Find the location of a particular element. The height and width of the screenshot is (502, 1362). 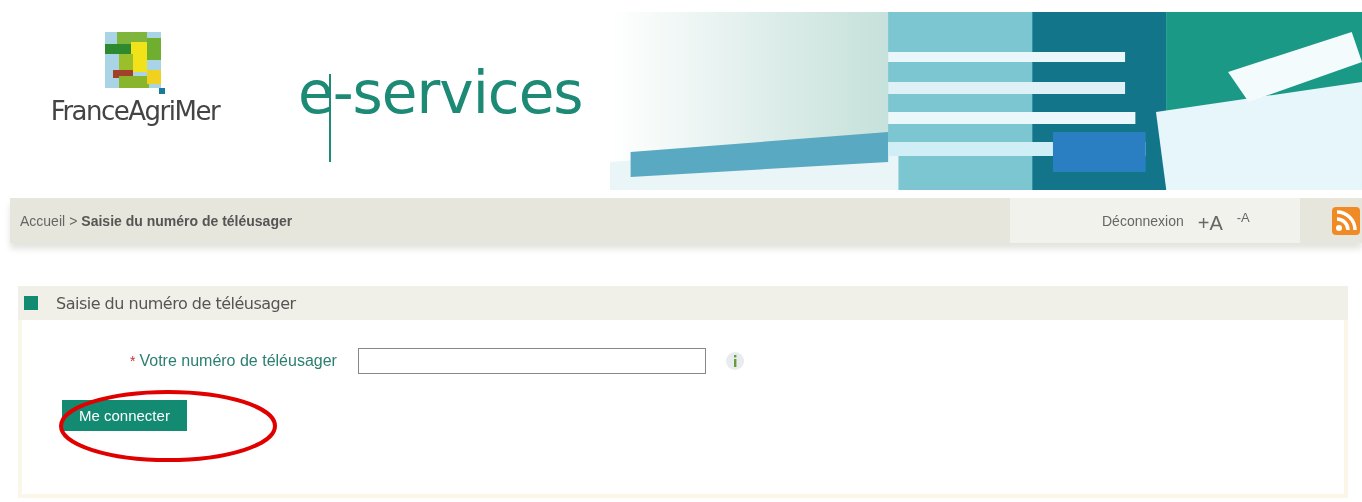

section-marker-icon is located at coordinates (31, 303).